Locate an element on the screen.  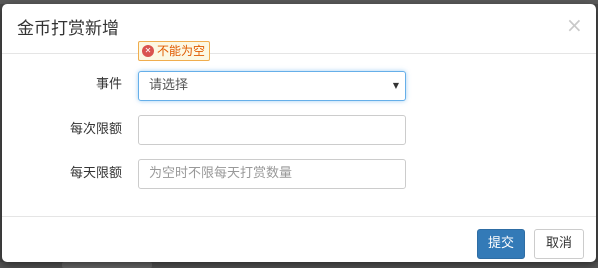
error-x-icon: ✕ is located at coordinates (148, 51).